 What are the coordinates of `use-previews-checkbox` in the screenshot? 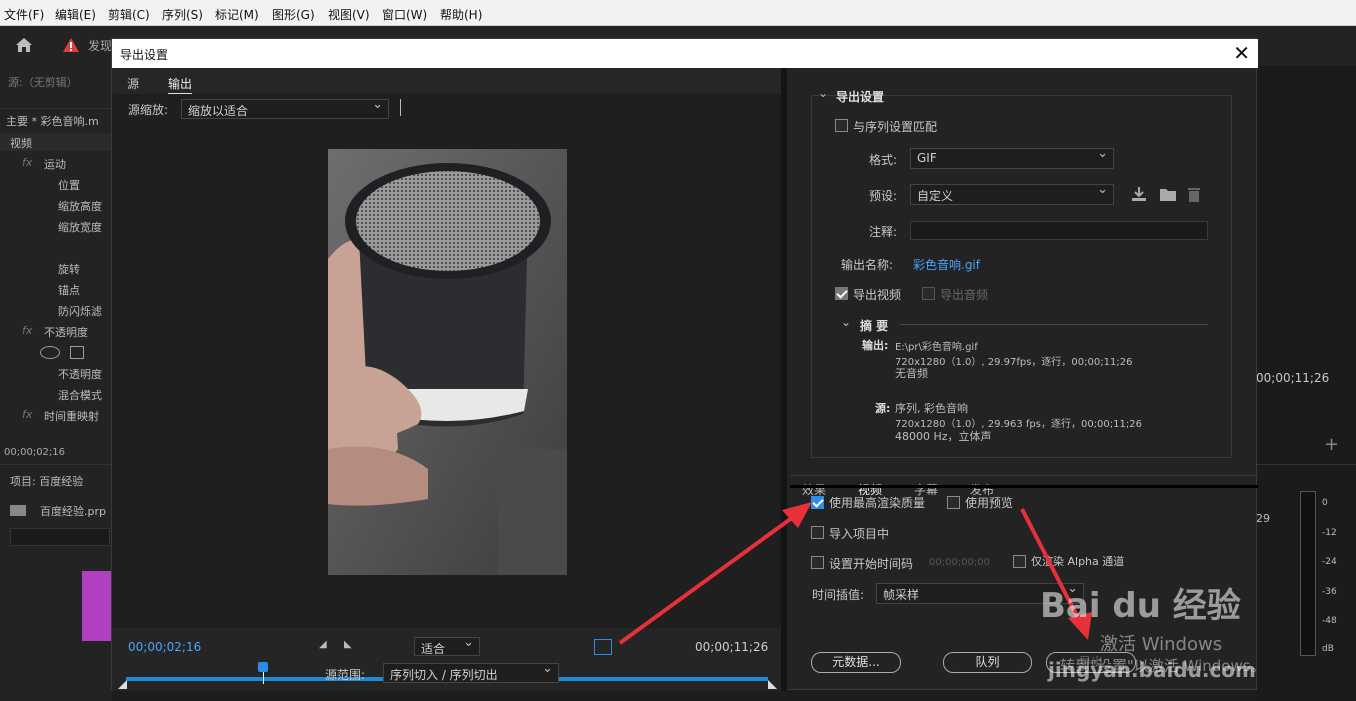 It's located at (953, 502).